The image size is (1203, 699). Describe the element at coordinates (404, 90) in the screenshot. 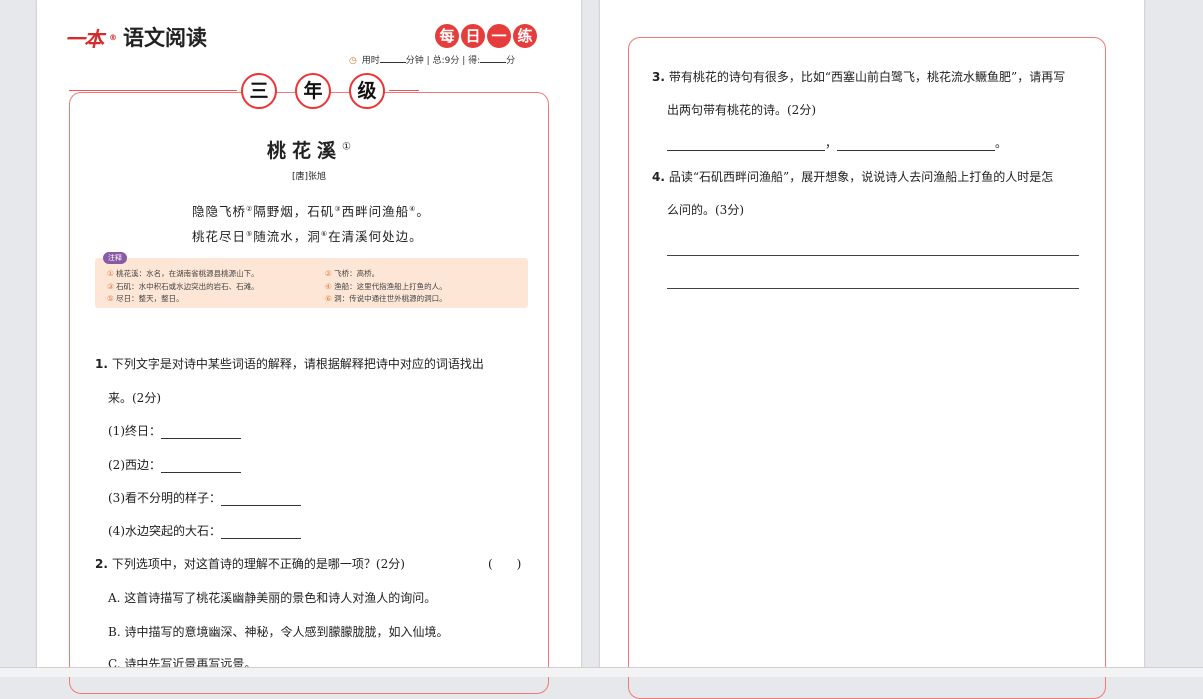

I see `grade-divider-right` at that location.